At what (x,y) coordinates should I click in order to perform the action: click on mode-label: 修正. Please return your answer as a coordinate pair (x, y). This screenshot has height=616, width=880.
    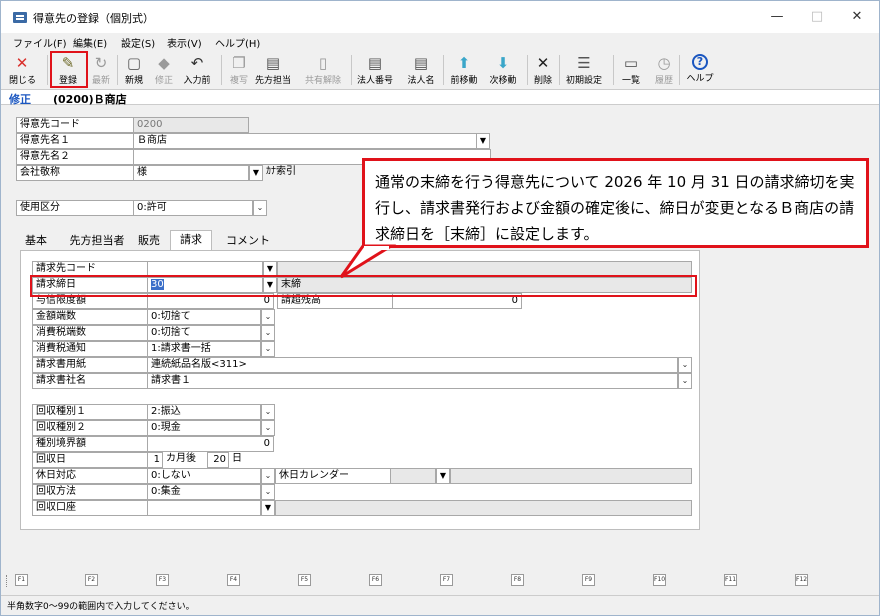
    Looking at the image, I should click on (20, 99).